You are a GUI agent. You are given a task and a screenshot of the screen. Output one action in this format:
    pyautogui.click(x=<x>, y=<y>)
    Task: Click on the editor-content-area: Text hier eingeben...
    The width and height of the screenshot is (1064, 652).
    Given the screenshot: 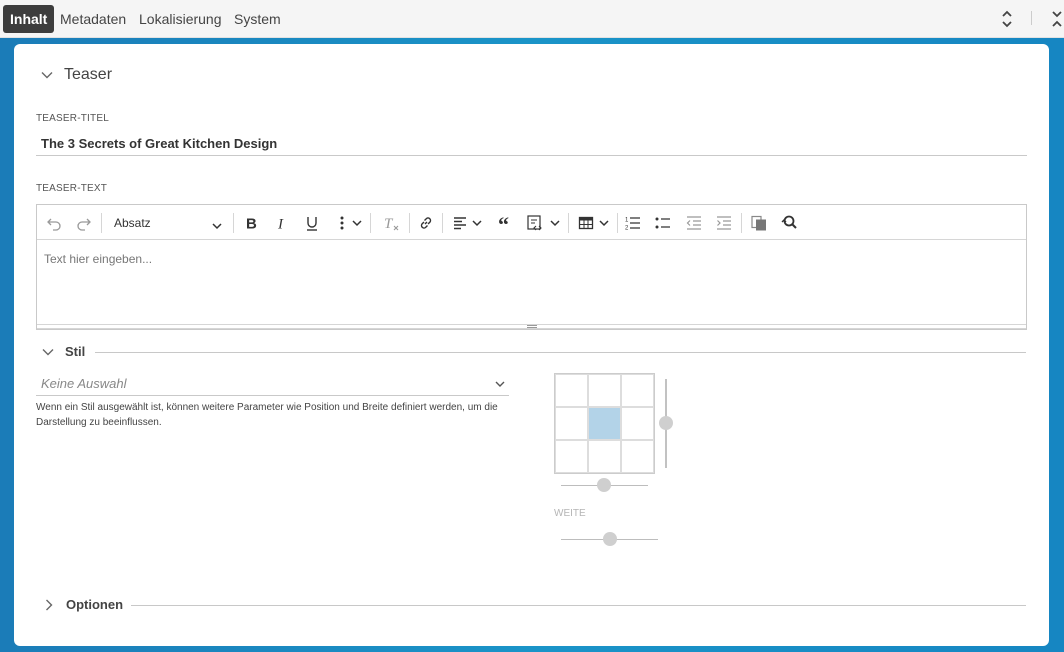 What is the action you would take?
    pyautogui.click(x=98, y=259)
    